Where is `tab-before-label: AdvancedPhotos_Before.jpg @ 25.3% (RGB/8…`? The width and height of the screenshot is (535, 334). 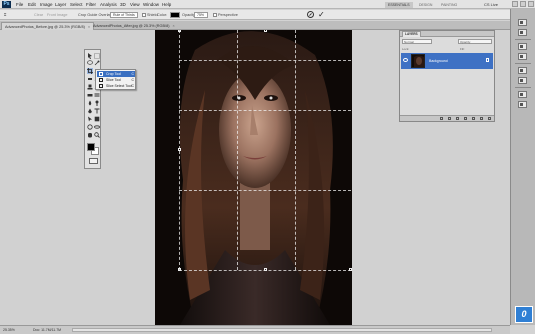
tab-before-label: AdvancedPhotos_Before.jpg @ 25.3% (RGB/8… is located at coordinates (45, 27).